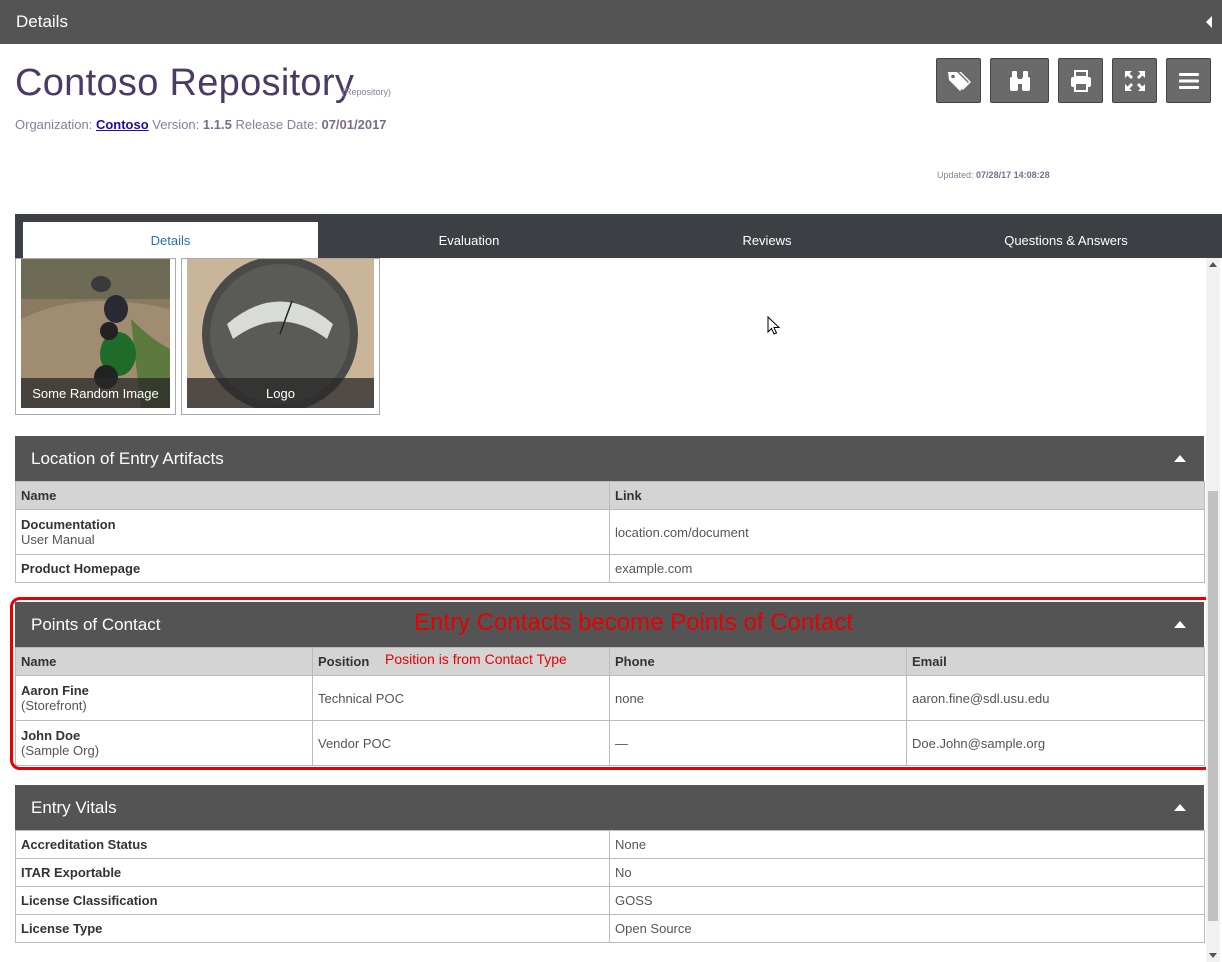 The image size is (1222, 962). Describe the element at coordinates (51, 735) in the screenshot. I see `contact-name: John Doe` at that location.